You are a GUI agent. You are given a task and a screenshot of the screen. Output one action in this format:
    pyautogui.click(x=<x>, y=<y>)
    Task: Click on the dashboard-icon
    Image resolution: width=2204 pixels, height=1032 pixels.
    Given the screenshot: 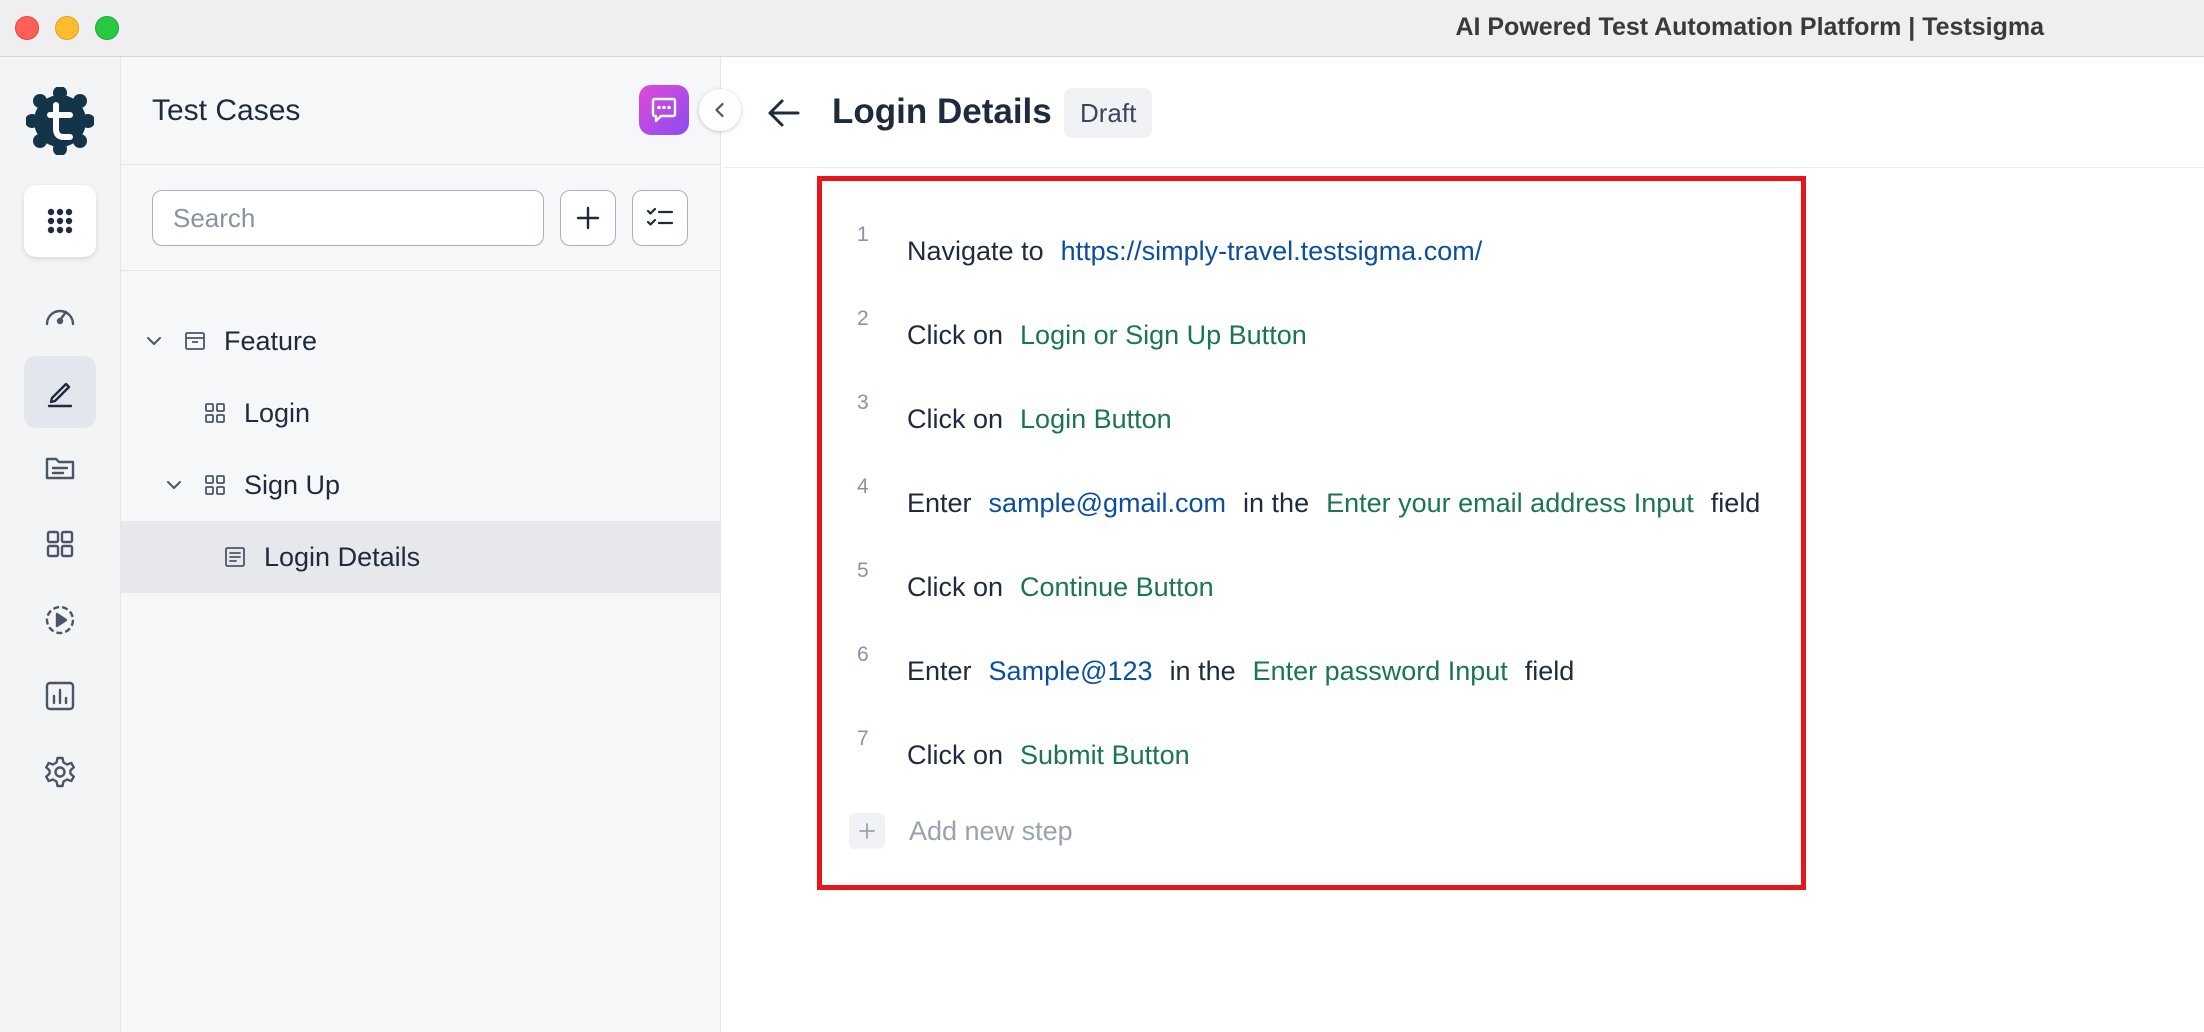 What is the action you would take?
    pyautogui.click(x=60, y=316)
    